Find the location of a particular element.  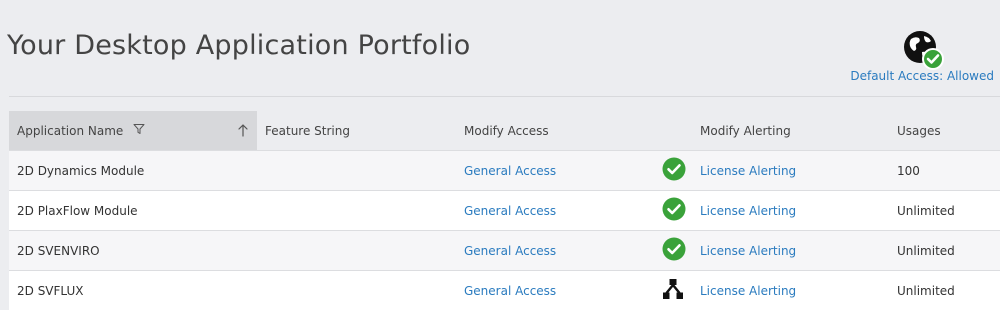

column-header-modify-alerting: Modify Alerting is located at coordinates (790, 131).